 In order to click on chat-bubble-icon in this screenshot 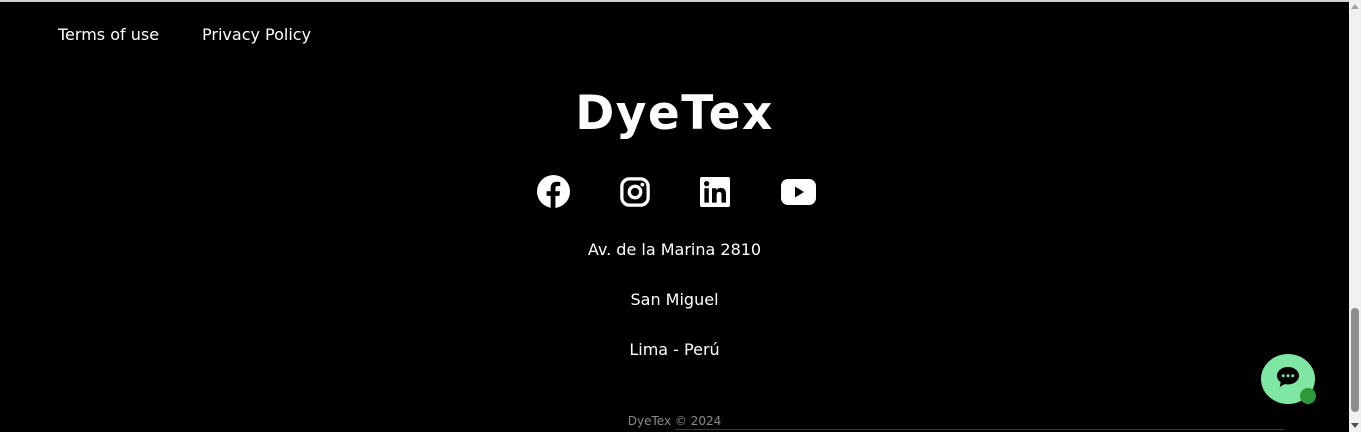, I will do `click(1288, 379)`.